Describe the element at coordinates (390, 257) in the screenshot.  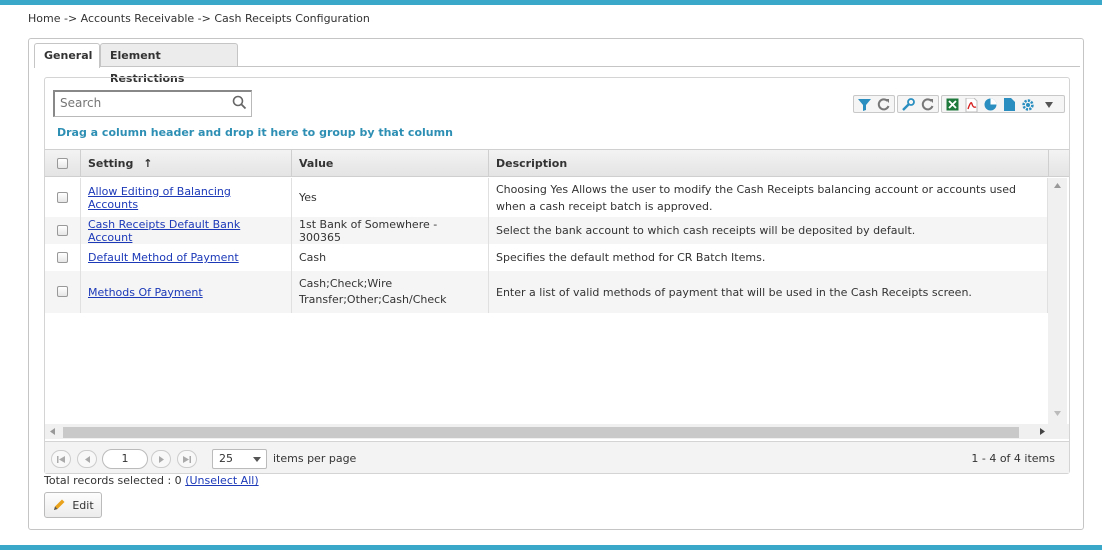
I see `value-cell: Cash` at that location.